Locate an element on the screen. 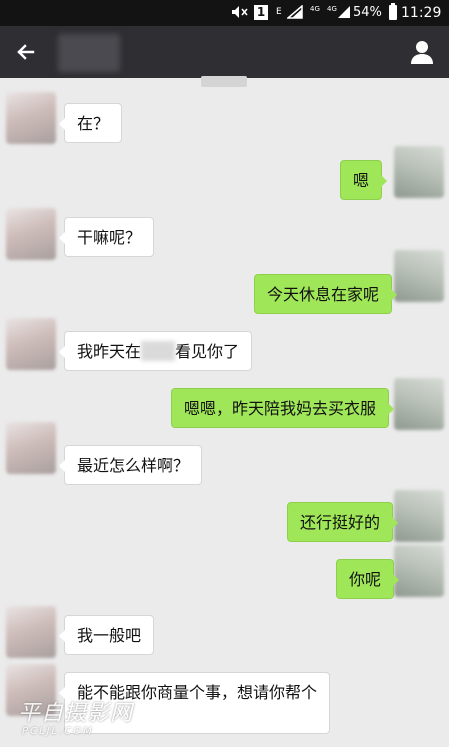 This screenshot has width=449, height=747. contact-name is located at coordinates (89, 53).